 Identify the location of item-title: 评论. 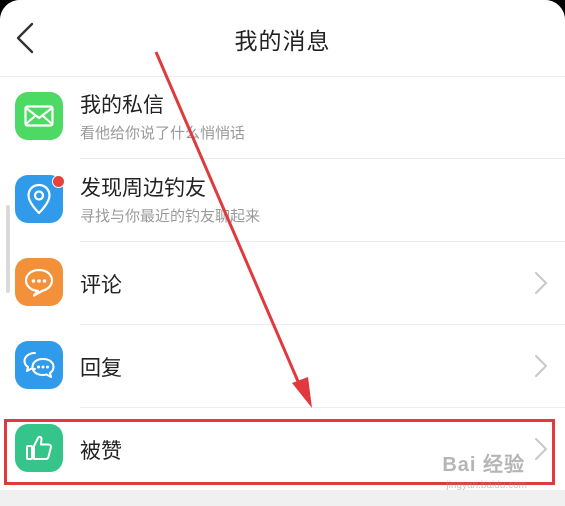
(101, 285).